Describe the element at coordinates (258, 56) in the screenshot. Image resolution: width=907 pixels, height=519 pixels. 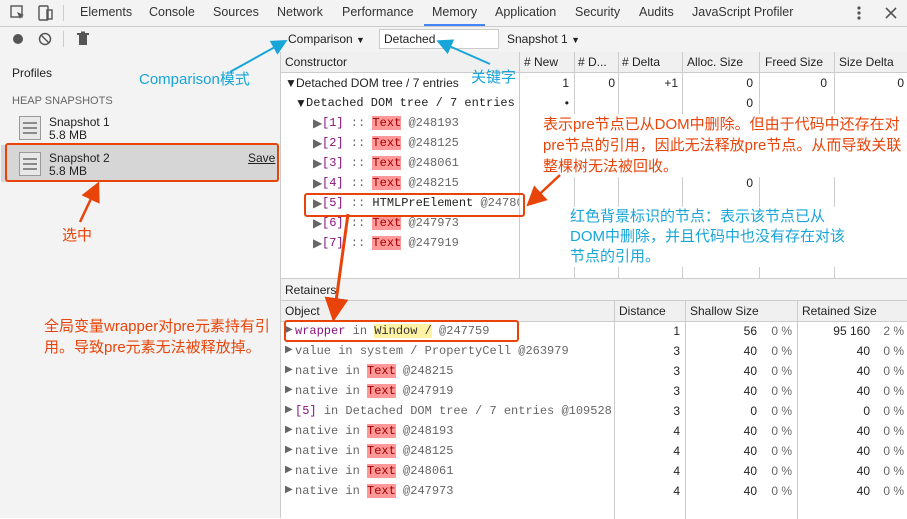
I see `arrow-comparison` at that location.